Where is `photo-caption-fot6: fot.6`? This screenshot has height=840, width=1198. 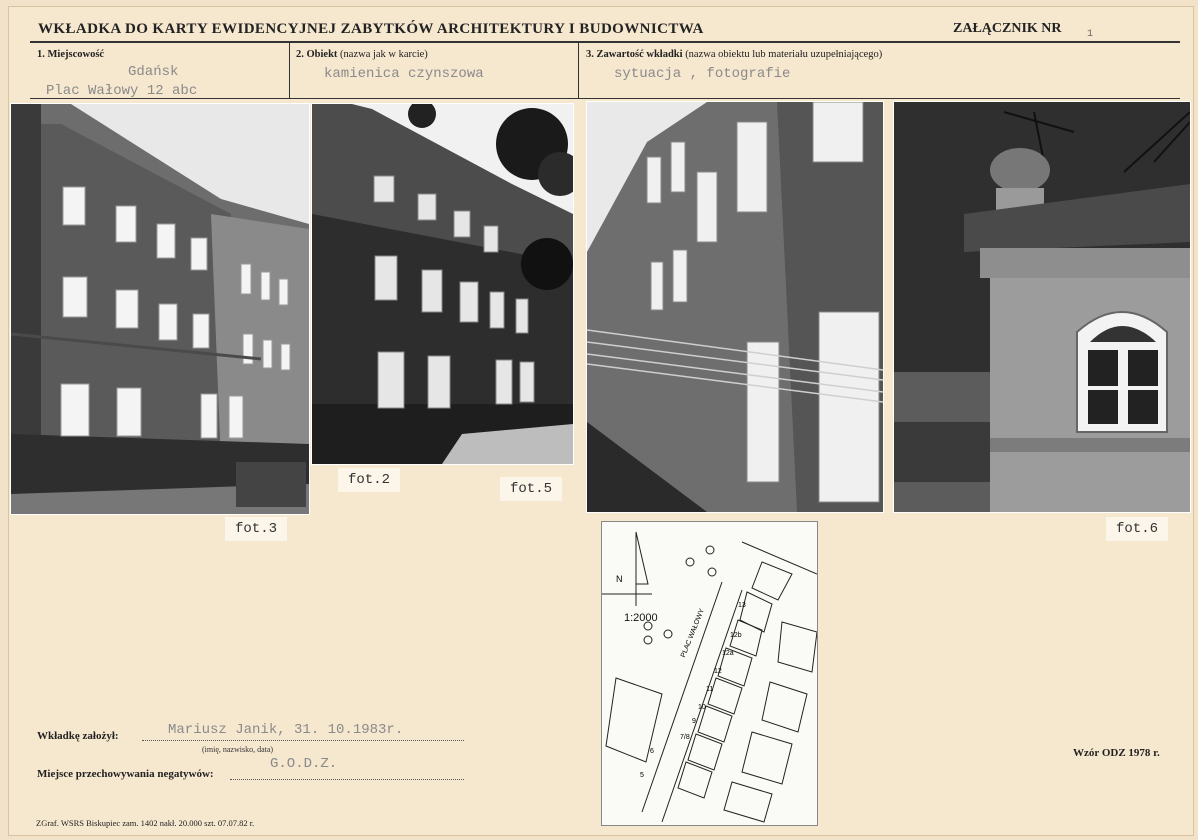 photo-caption-fot6: fot.6 is located at coordinates (1137, 529).